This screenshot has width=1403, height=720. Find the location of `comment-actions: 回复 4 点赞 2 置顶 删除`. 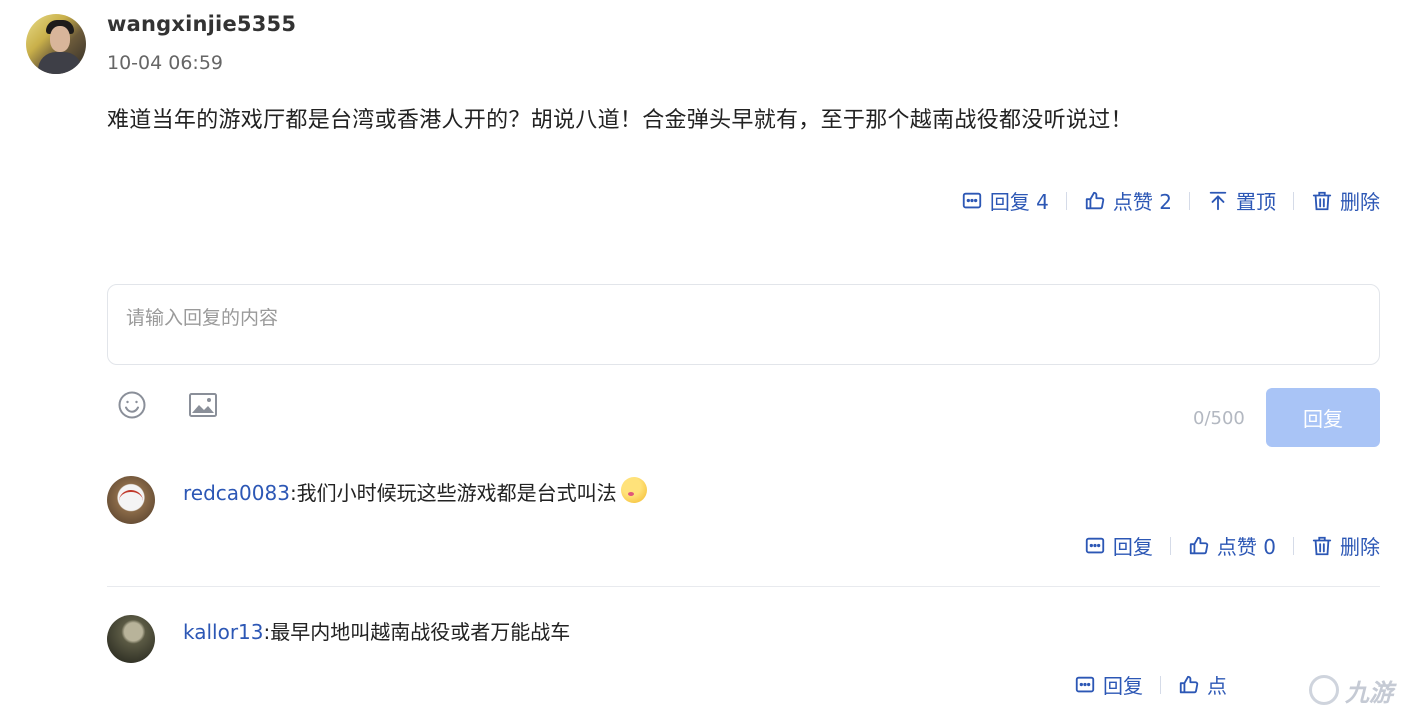

comment-actions: 回复 4 点赞 2 置顶 删除 is located at coordinates (1170, 200).